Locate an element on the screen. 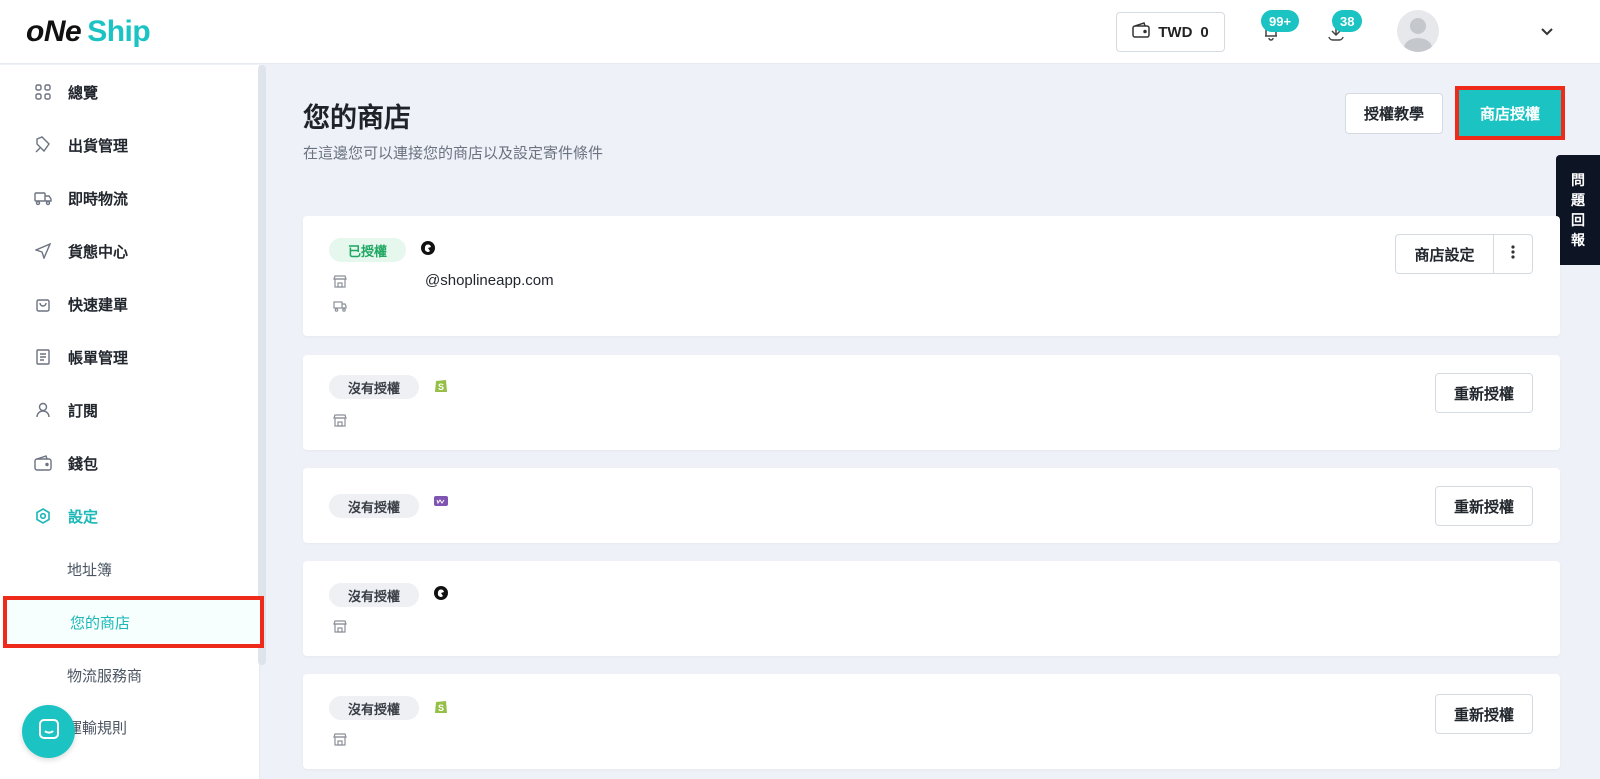 This screenshot has height=779, width=1600. store-settings-group: 商店設定 is located at coordinates (1464, 254).